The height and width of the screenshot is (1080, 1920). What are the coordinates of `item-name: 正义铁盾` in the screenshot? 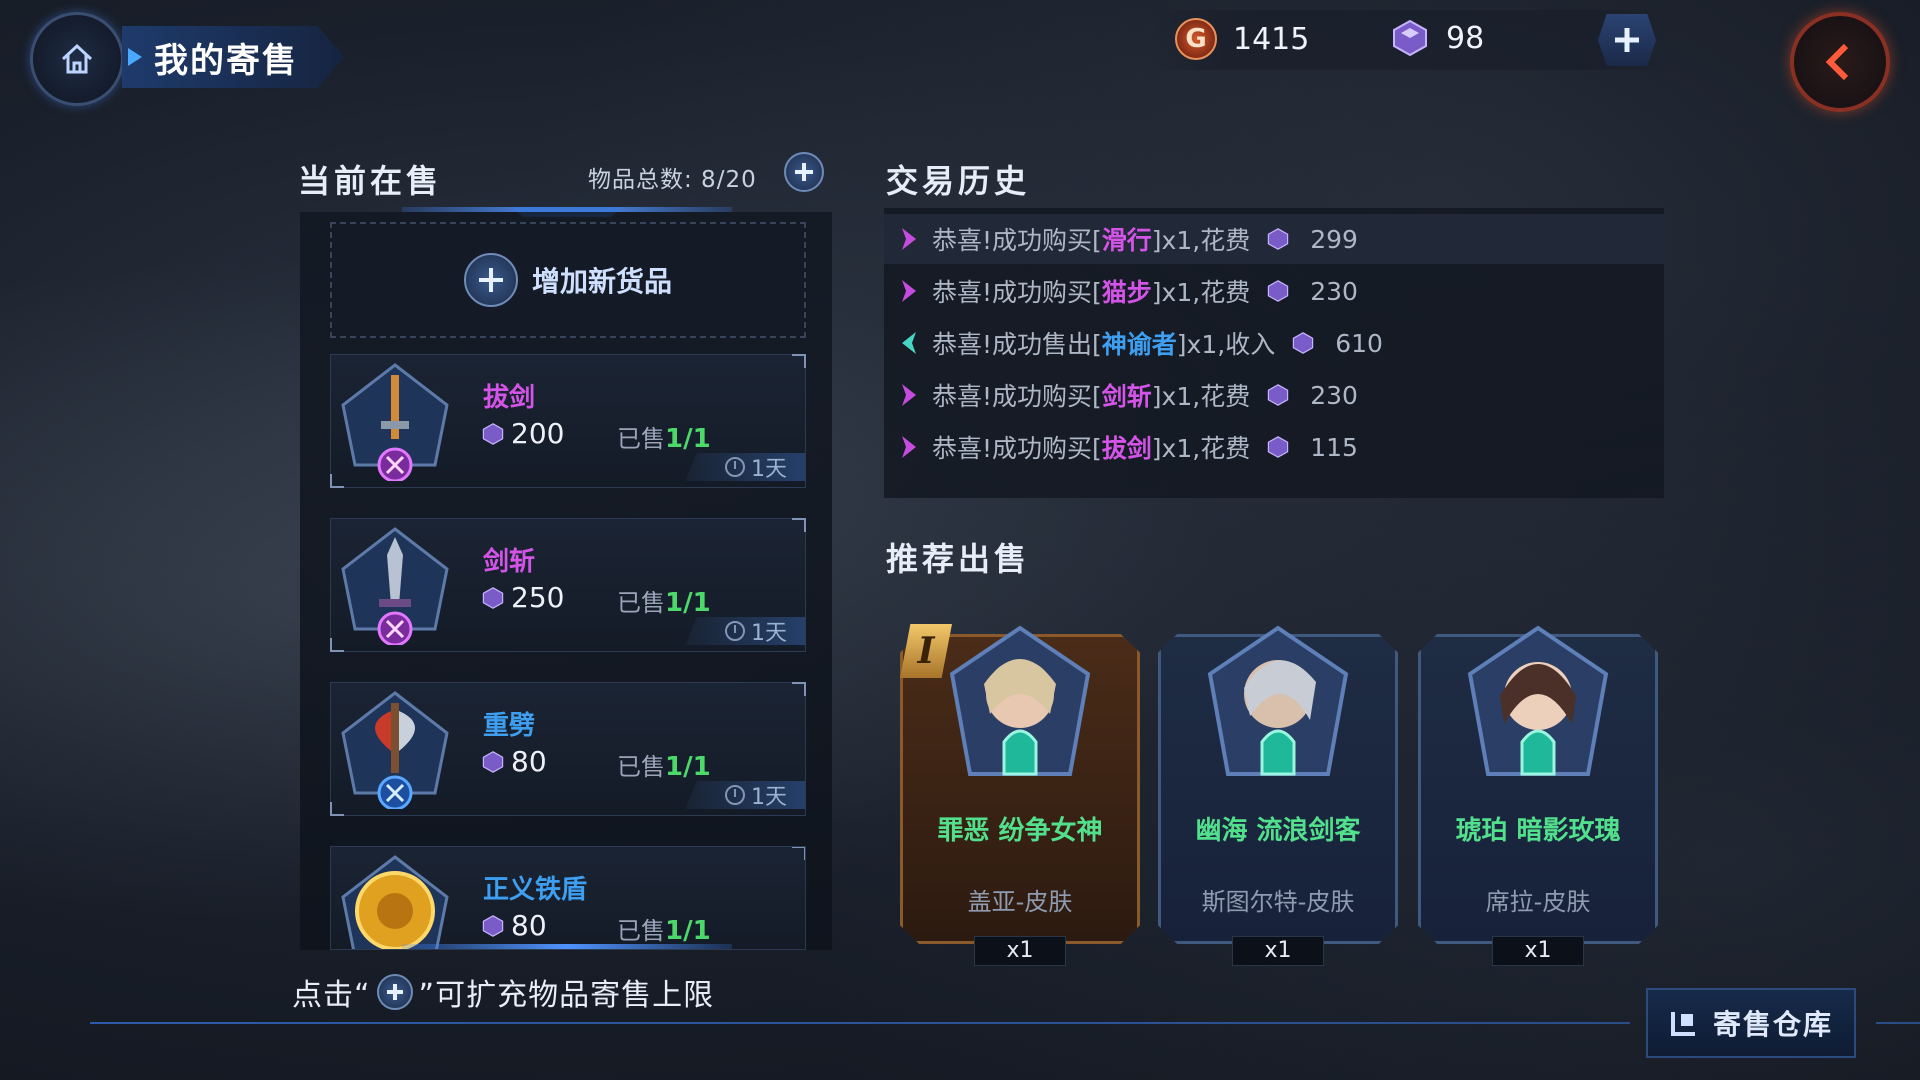 It's located at (535, 890).